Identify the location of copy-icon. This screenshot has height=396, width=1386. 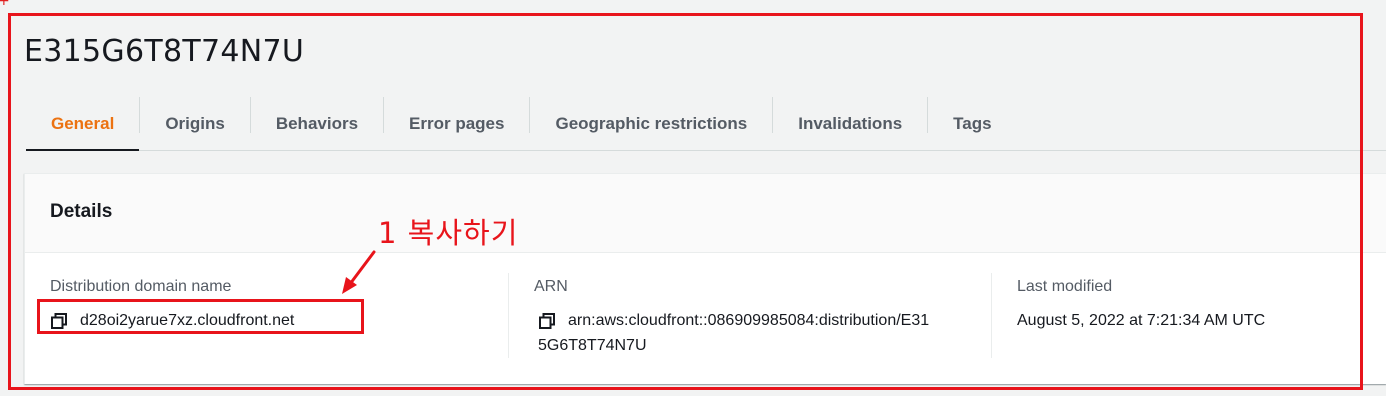
(59, 321).